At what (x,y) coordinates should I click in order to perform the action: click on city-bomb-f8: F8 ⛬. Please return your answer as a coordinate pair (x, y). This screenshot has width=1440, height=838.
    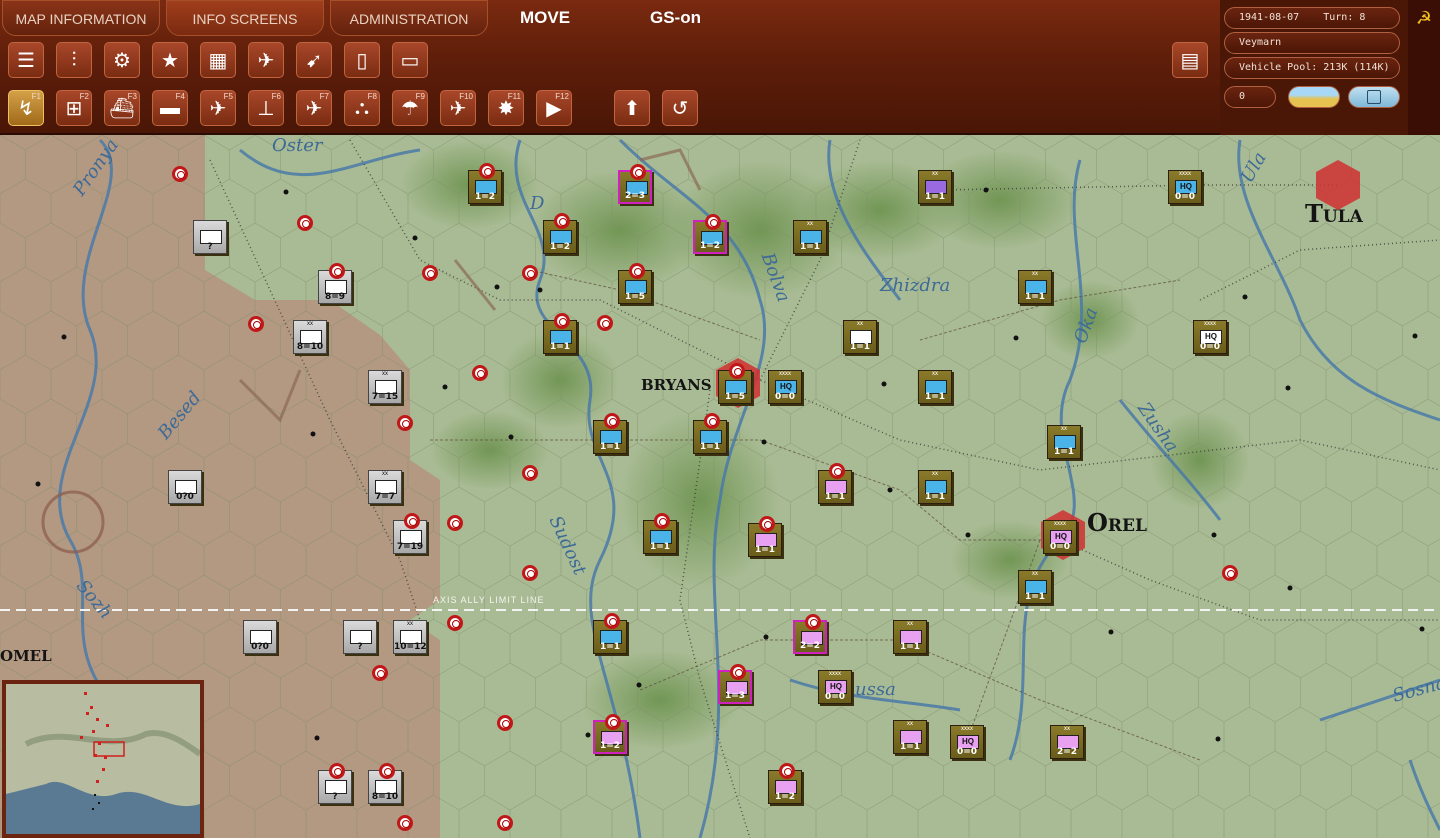
    Looking at the image, I should click on (362, 108).